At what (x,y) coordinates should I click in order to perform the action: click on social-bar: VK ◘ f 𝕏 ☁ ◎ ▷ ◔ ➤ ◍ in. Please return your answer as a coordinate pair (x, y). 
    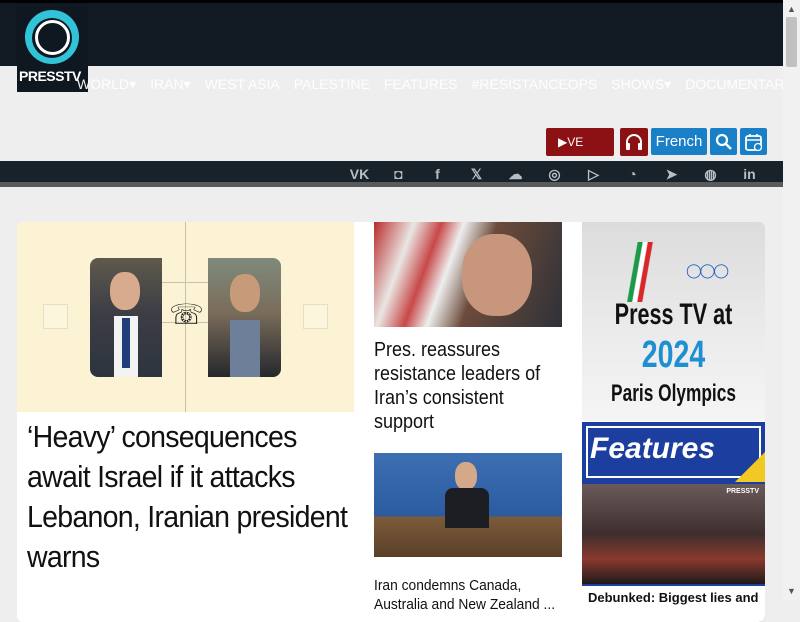
    Looking at the image, I should click on (391, 174).